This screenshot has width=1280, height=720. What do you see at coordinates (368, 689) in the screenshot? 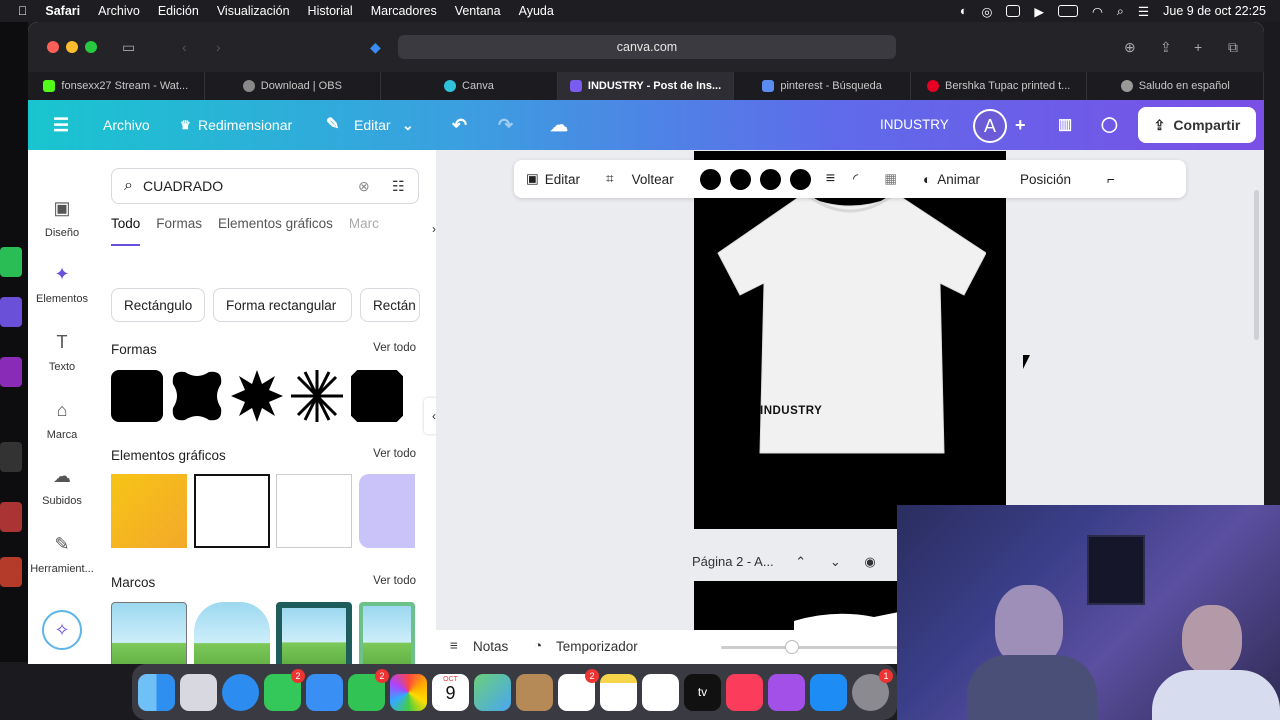
I see `facetime-icon: 2` at bounding box center [368, 689].